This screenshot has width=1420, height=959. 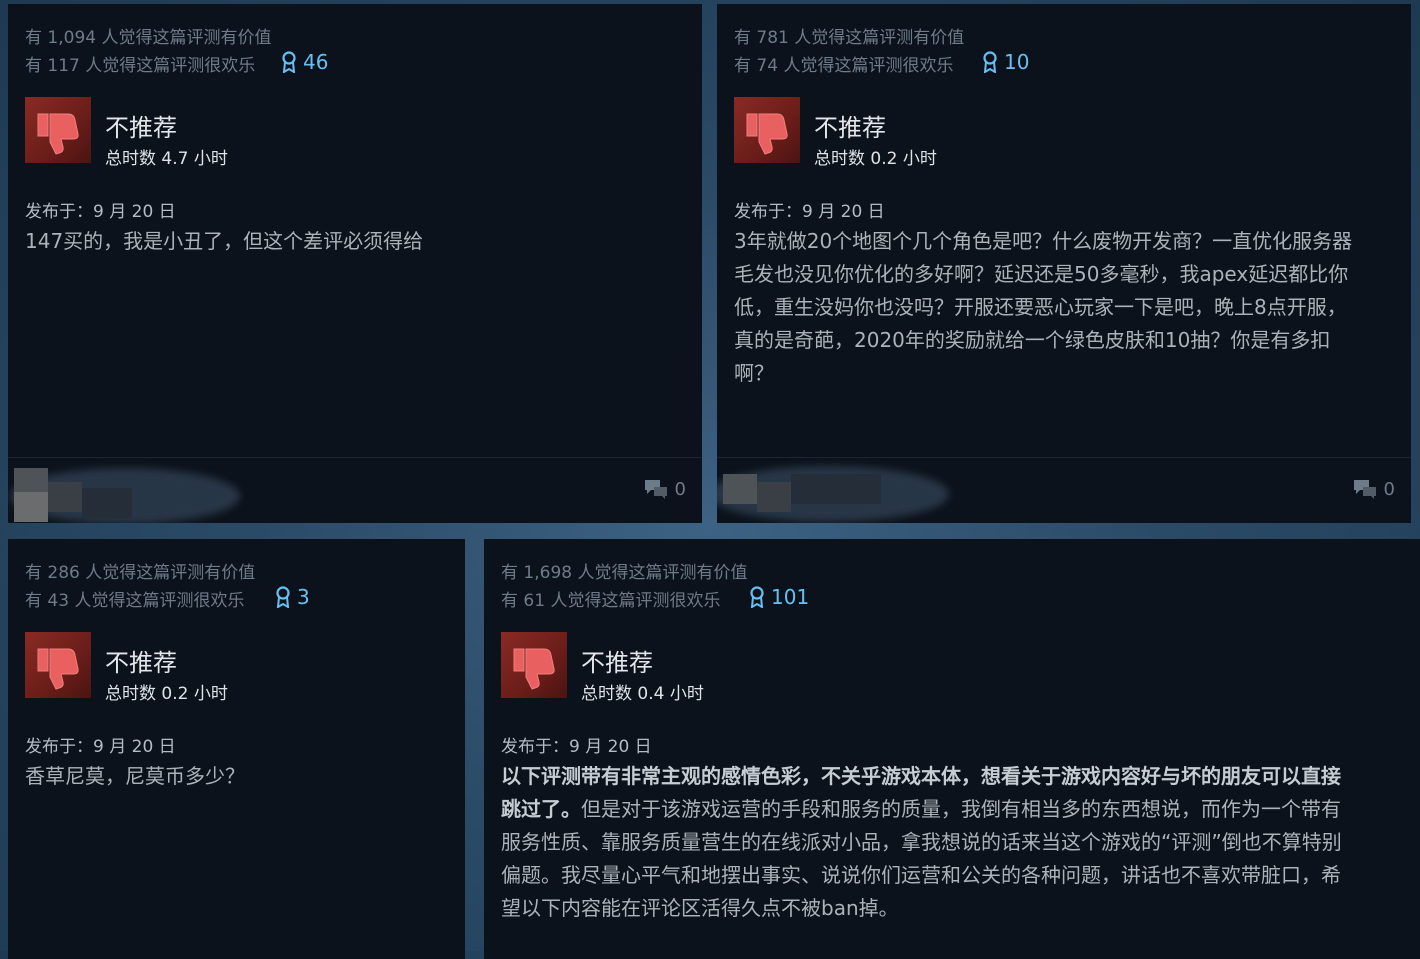 What do you see at coordinates (1043, 241) in the screenshot?
I see `review-line: 3年就做20个地图个几个角色是吧？什么废物开发商？一直优化服务器` at bounding box center [1043, 241].